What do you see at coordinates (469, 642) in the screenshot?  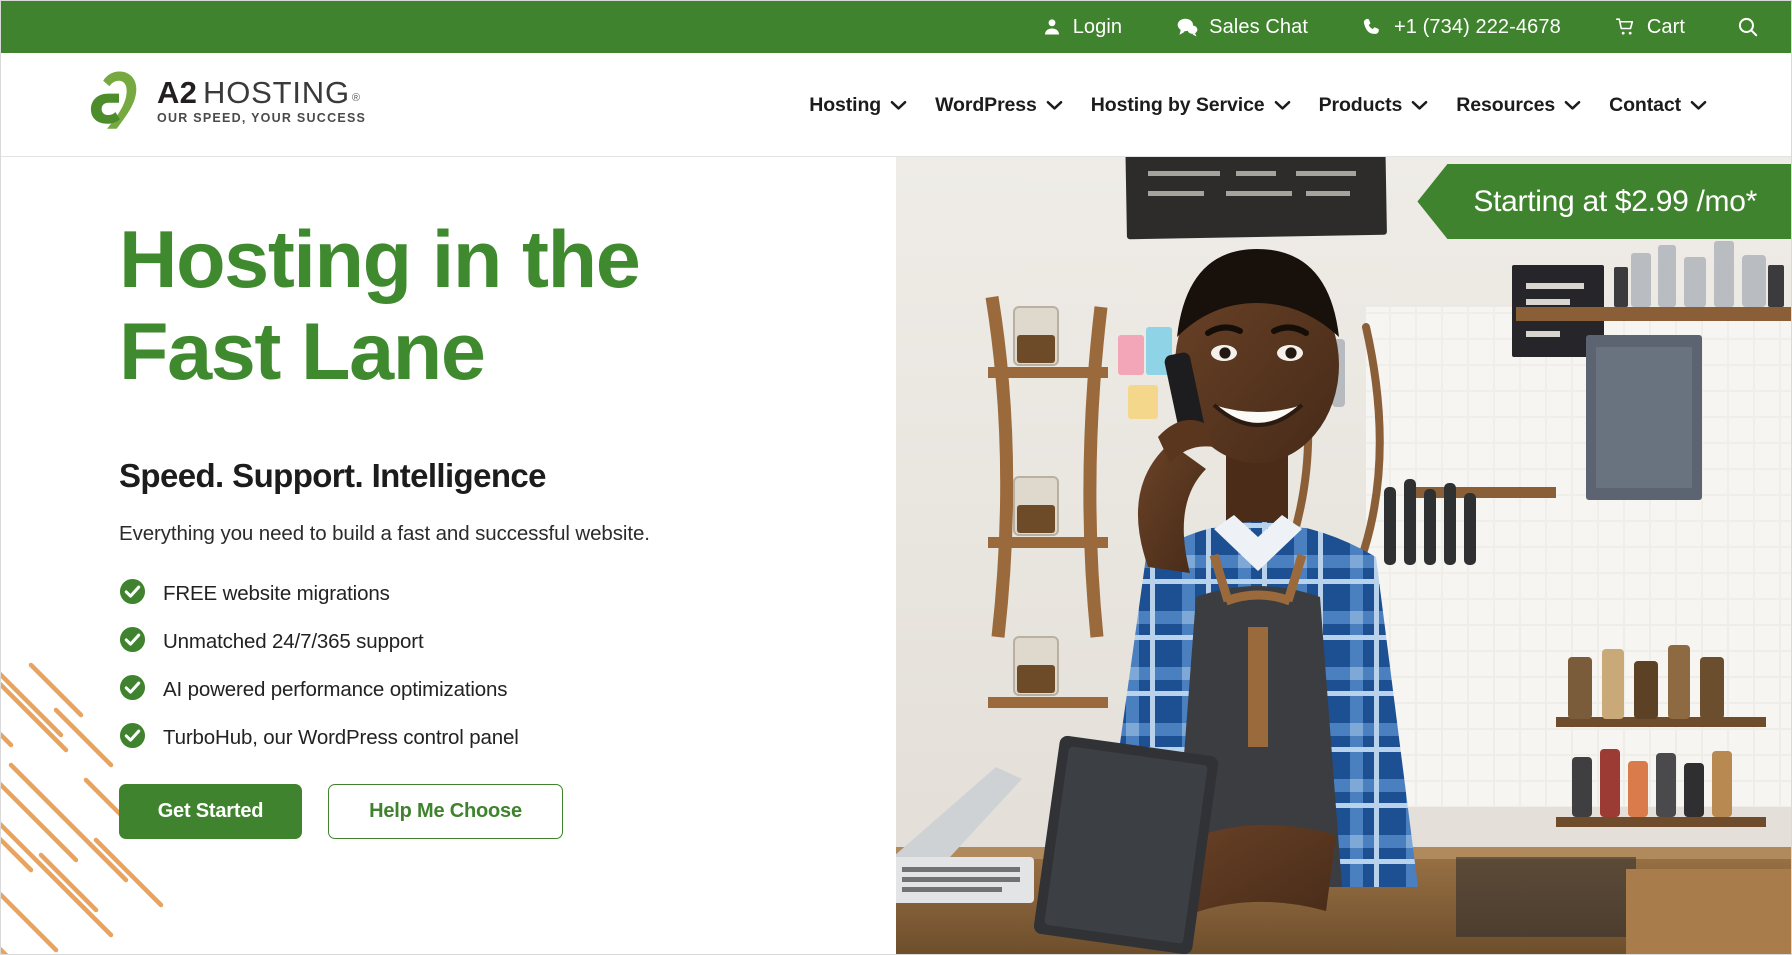 I see `list-item: Unmatched 24/7/365 support` at bounding box center [469, 642].